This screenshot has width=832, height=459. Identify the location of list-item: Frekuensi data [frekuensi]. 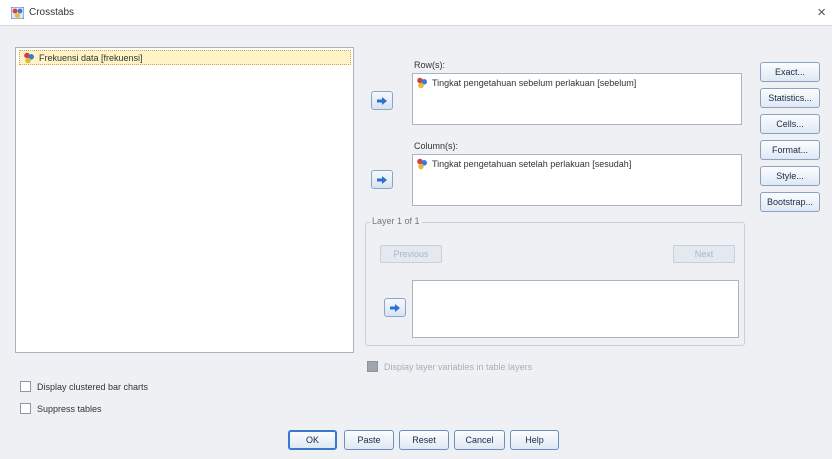
(185, 57).